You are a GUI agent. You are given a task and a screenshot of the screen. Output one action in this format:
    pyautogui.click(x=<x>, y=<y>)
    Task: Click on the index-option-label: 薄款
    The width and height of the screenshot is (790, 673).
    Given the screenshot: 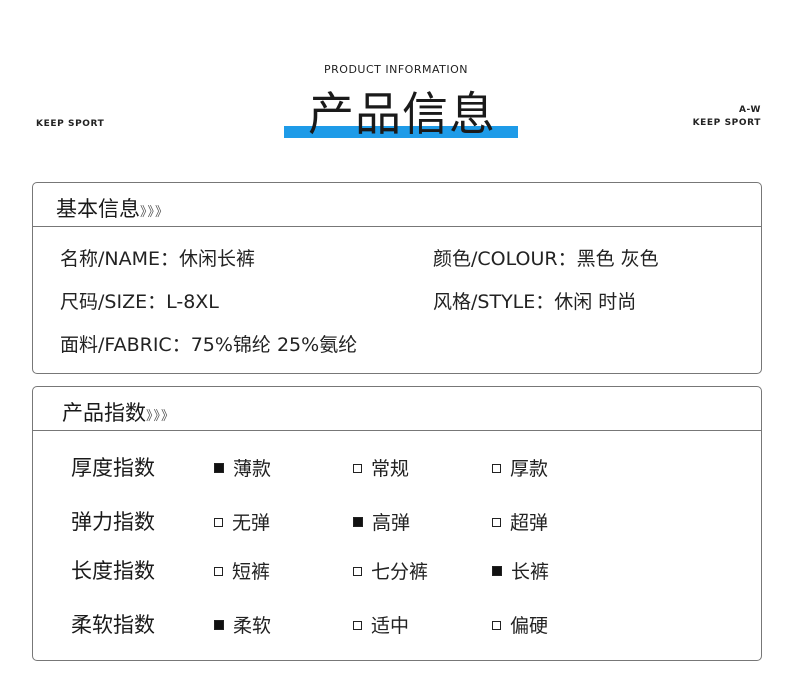 What is the action you would take?
    pyautogui.click(x=252, y=469)
    